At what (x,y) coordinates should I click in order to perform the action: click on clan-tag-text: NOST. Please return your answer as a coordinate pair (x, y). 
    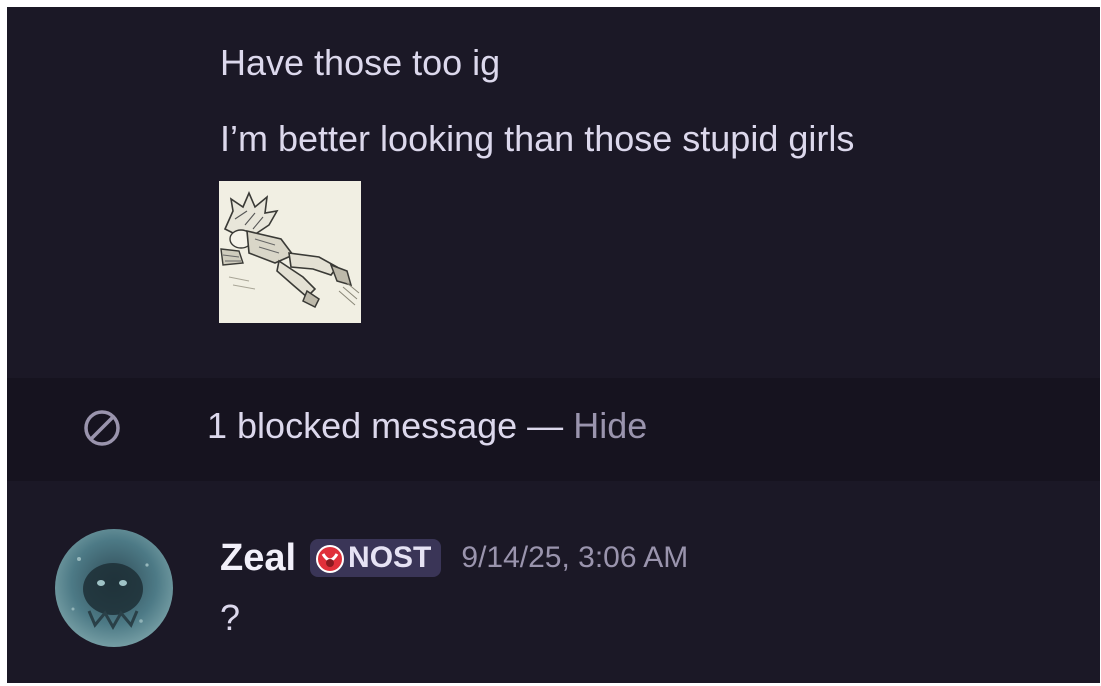
    Looking at the image, I should click on (390, 557).